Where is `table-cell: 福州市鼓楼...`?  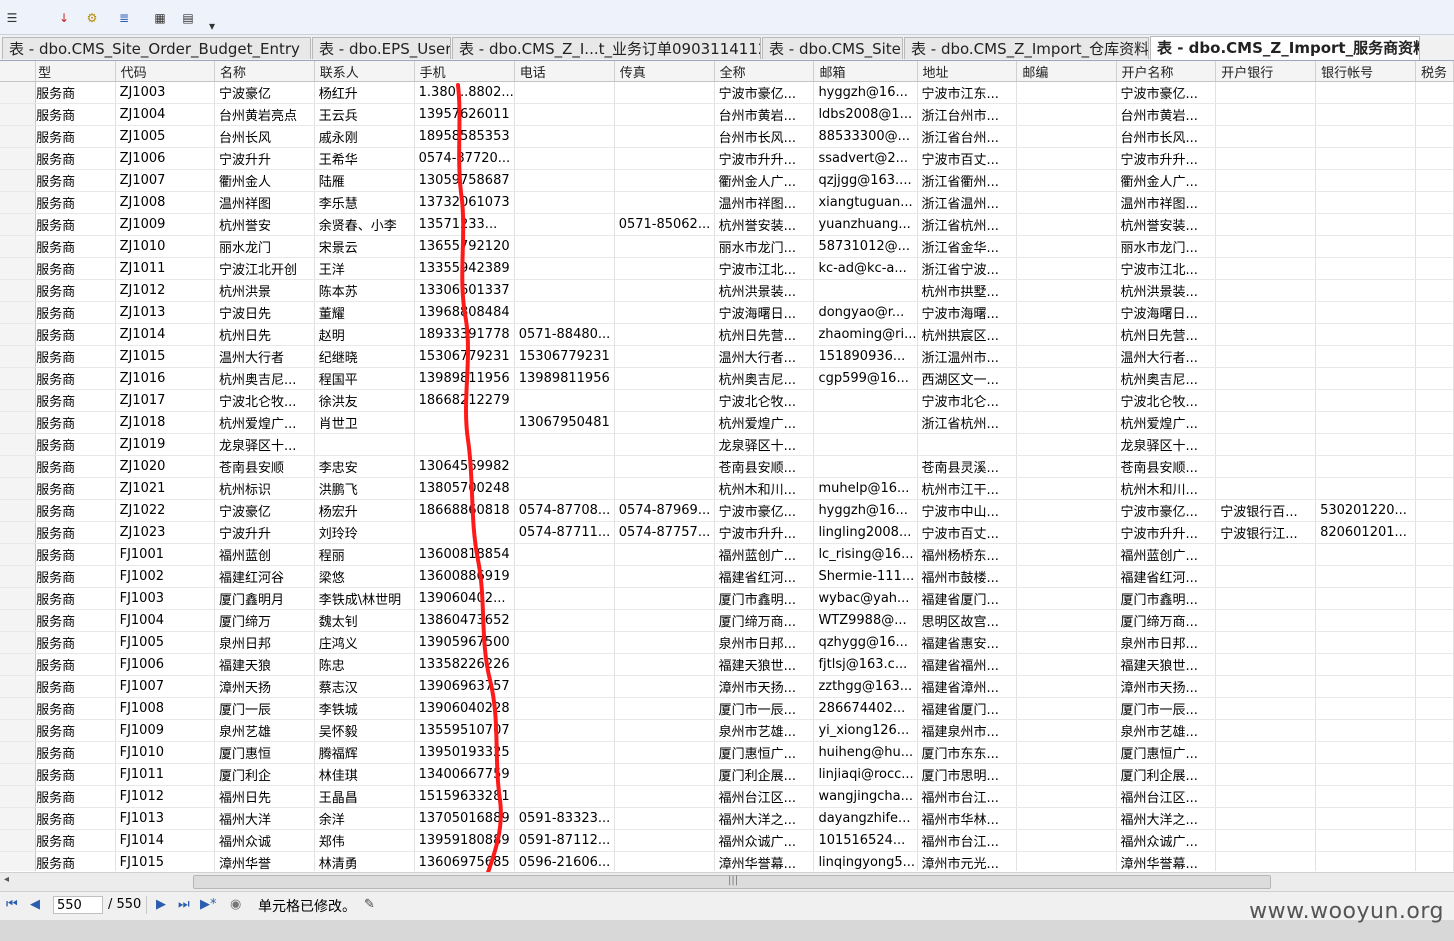
table-cell: 福州市鼓楼... is located at coordinates (967, 576).